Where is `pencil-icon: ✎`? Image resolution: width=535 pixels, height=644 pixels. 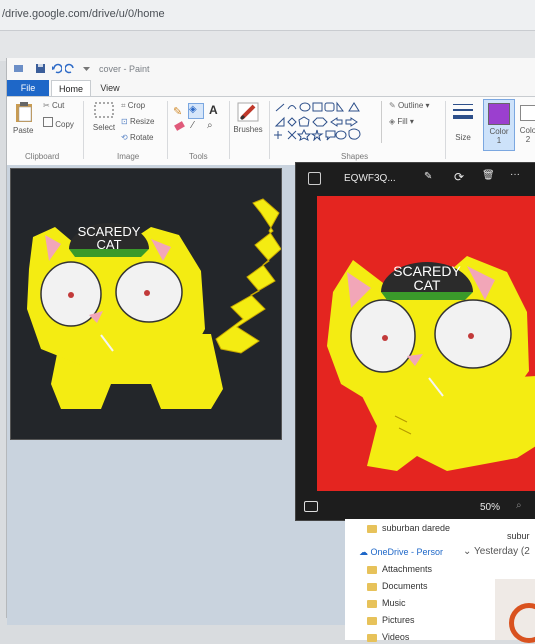 pencil-icon: ✎ is located at coordinates (178, 112).